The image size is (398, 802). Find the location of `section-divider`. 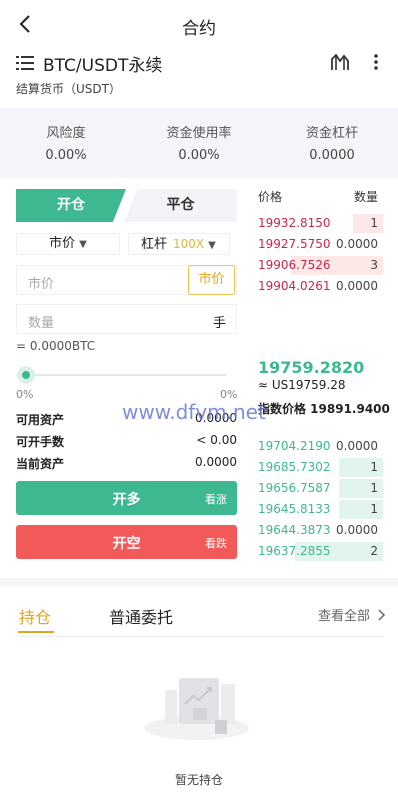

section-divider is located at coordinates (199, 582).